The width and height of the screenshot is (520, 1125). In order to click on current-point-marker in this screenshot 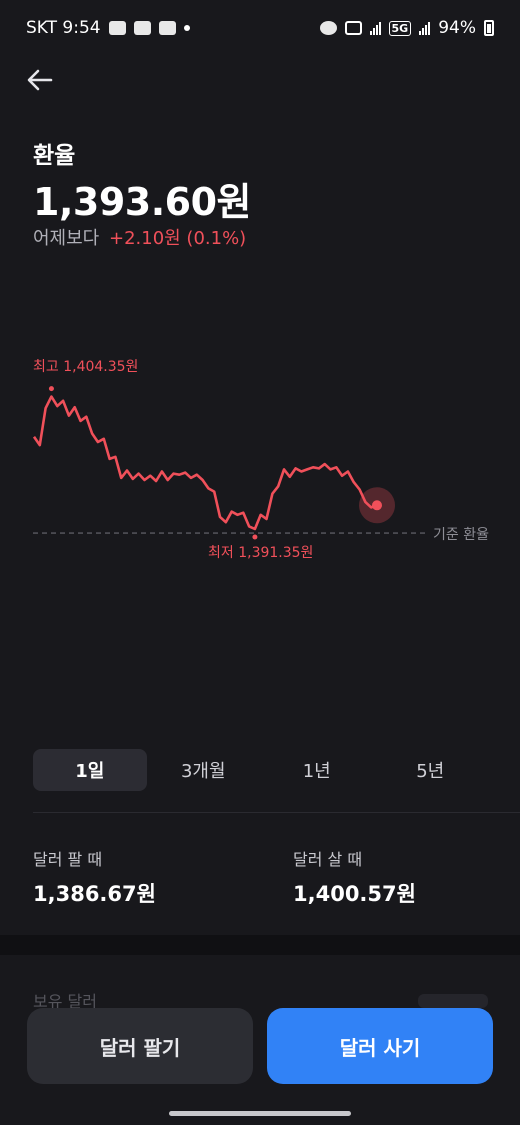, I will do `click(377, 505)`.